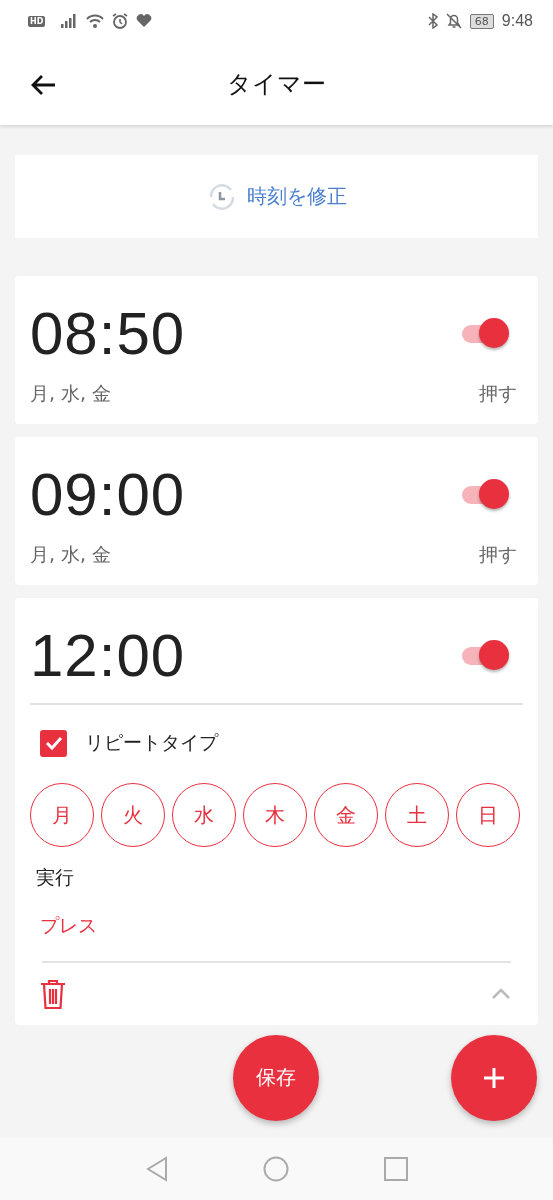  I want to click on battery-icon: 68, so click(481, 21).